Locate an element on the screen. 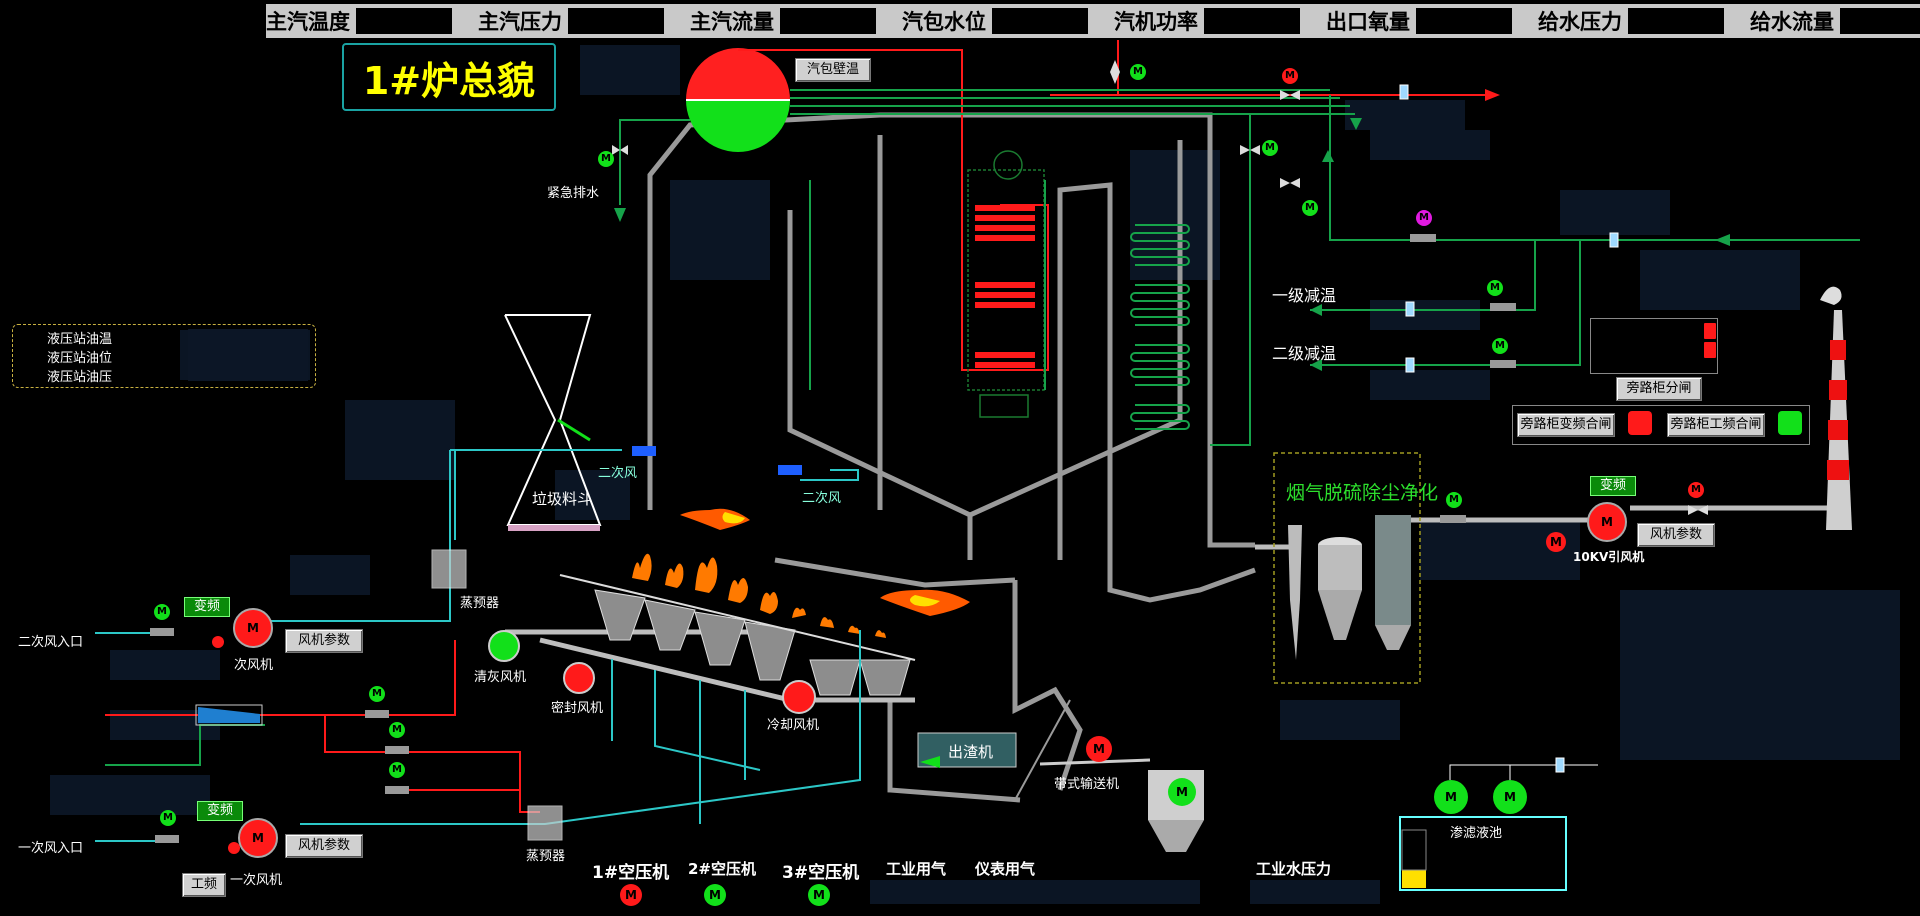  desuper-2-actuator: M is located at coordinates (1500, 346).